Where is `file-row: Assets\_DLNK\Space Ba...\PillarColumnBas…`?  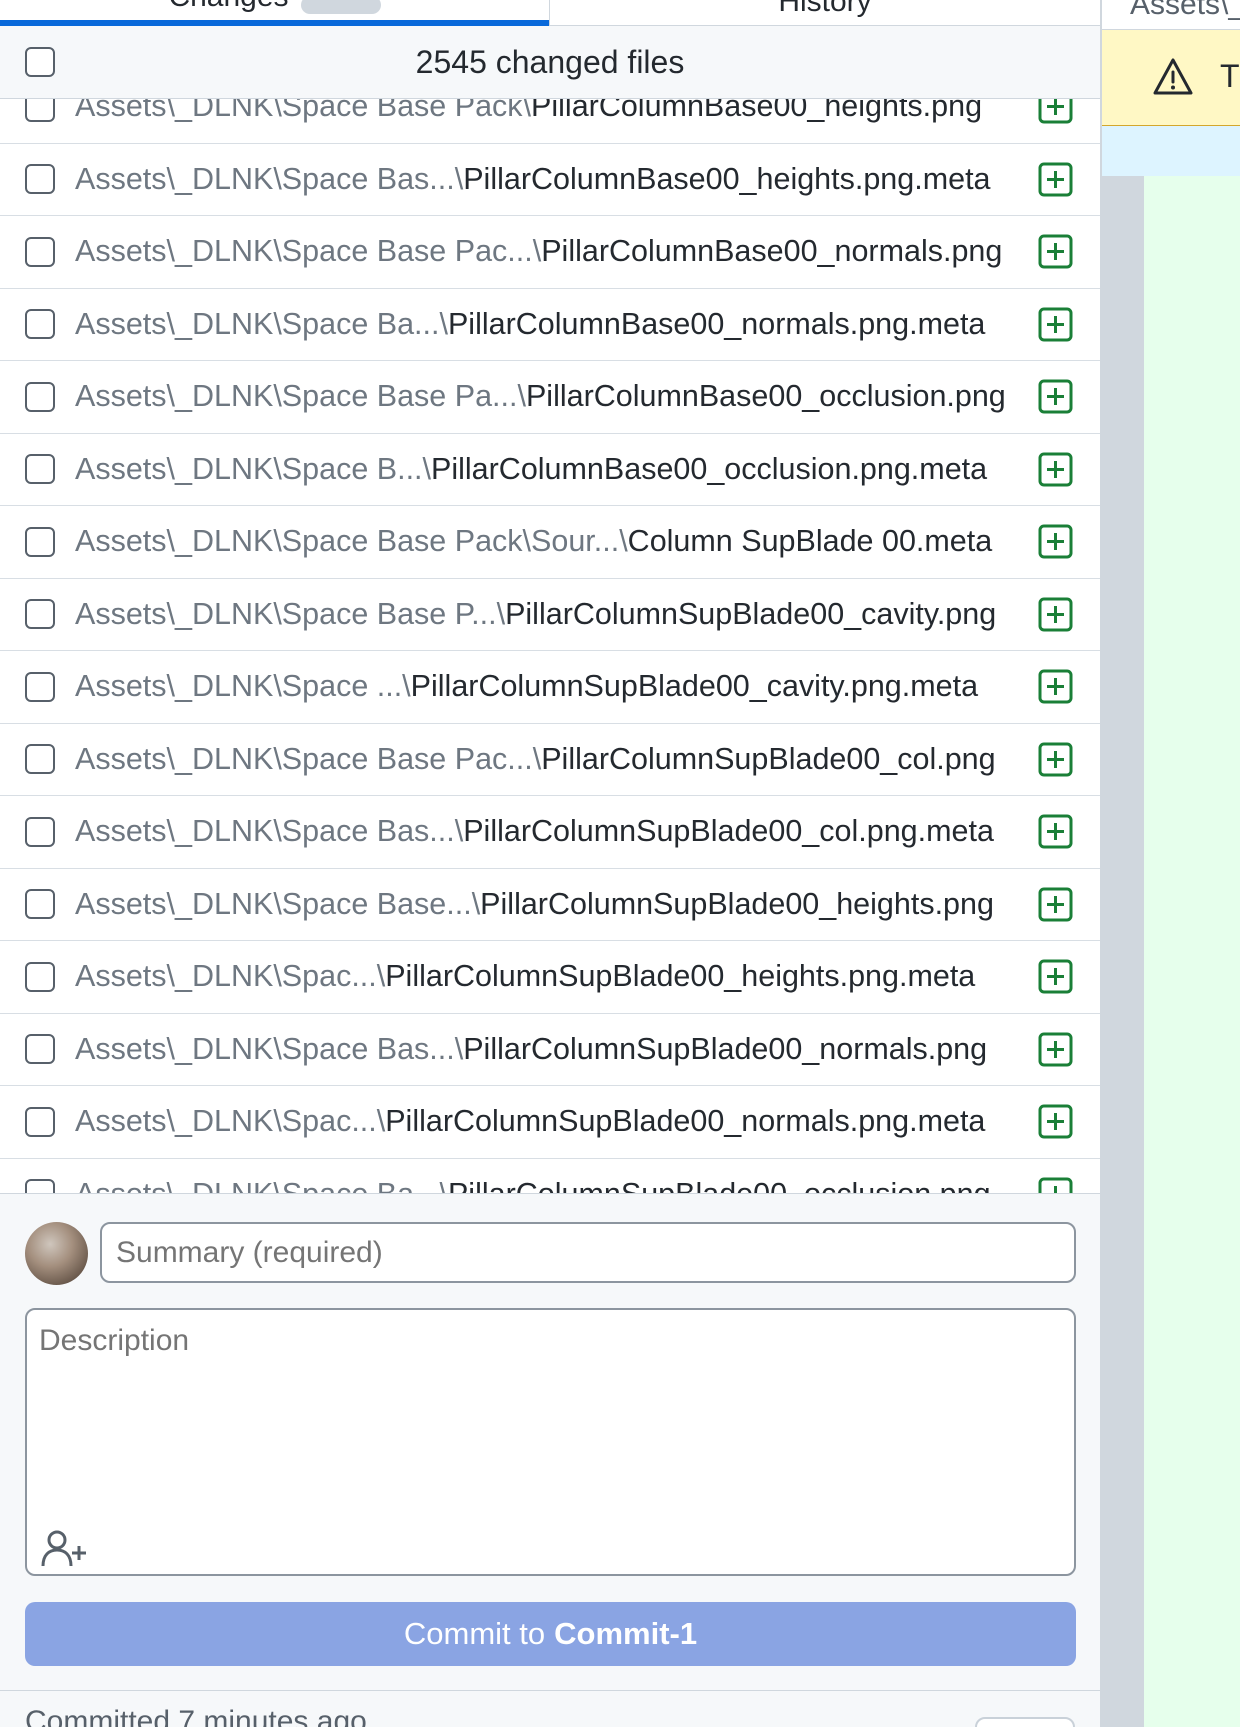 file-row: Assets\_DLNK\Space Ba...\PillarColumnBas… is located at coordinates (550, 324).